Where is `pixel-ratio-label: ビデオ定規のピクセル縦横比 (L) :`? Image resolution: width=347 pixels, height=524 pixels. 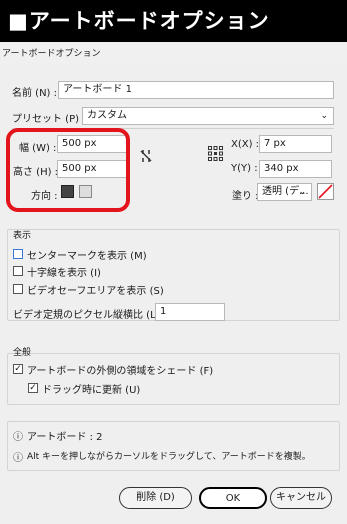 pixel-ratio-label: ビデオ定規のピクセル縦横比 (L) : is located at coordinates (90, 315).